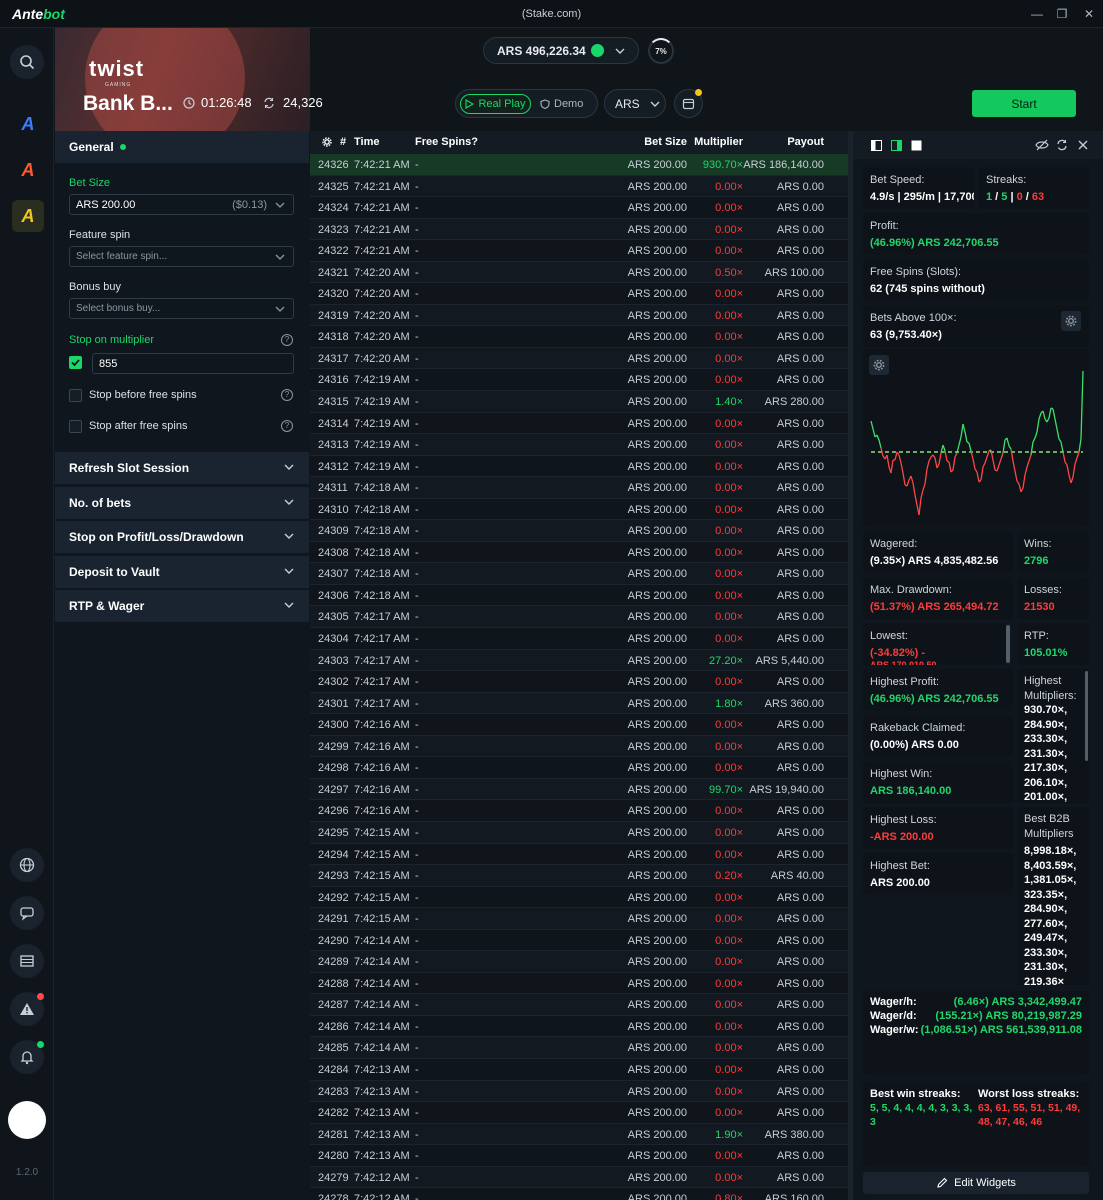 This screenshot has height=1200, width=1103. What do you see at coordinates (579, 984) in the screenshot?
I see `table-row: 24288 7:42:14 AM - ARS 200.00 0.00× ARS 0.00` at bounding box center [579, 984].